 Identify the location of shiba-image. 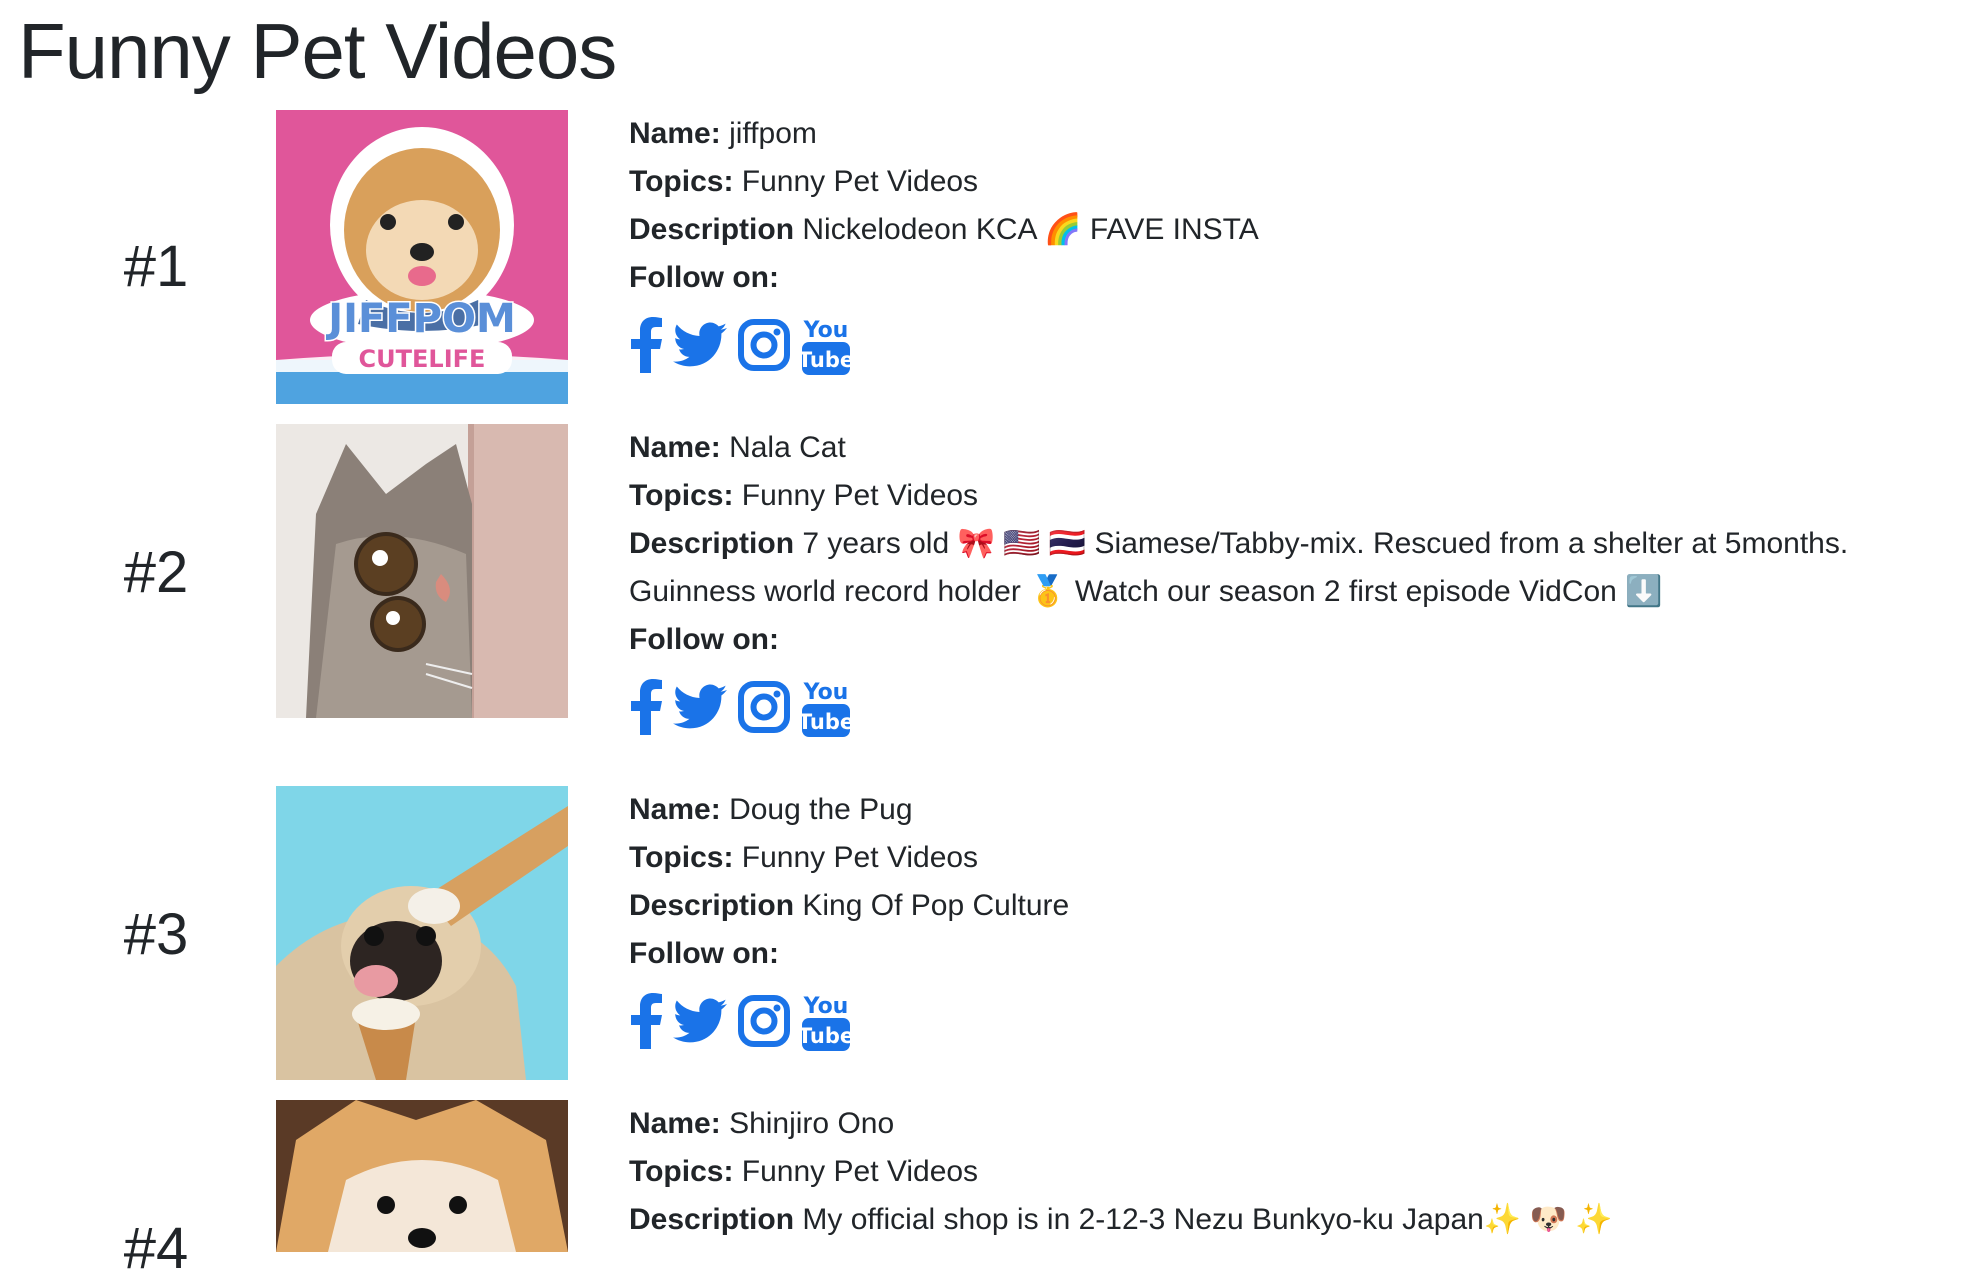
(422, 1176).